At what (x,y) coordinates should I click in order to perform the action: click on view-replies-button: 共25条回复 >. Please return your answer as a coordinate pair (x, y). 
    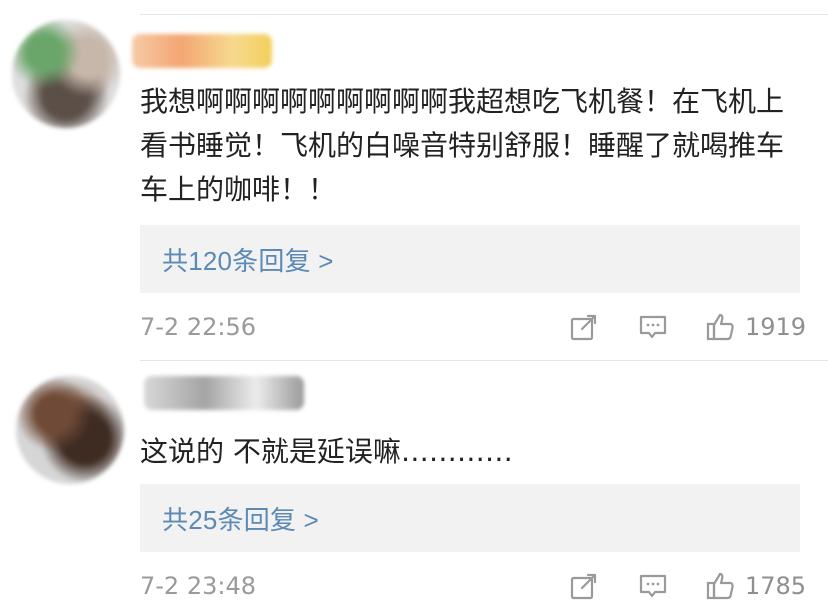
    Looking at the image, I should click on (470, 518).